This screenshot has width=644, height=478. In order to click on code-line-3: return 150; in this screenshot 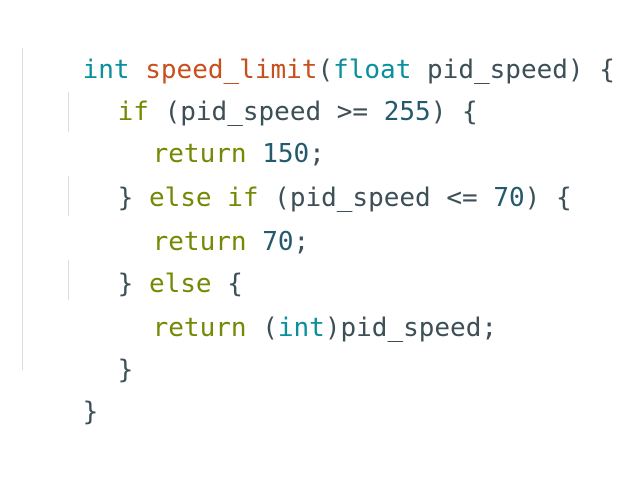, I will do `click(207, 128)`.